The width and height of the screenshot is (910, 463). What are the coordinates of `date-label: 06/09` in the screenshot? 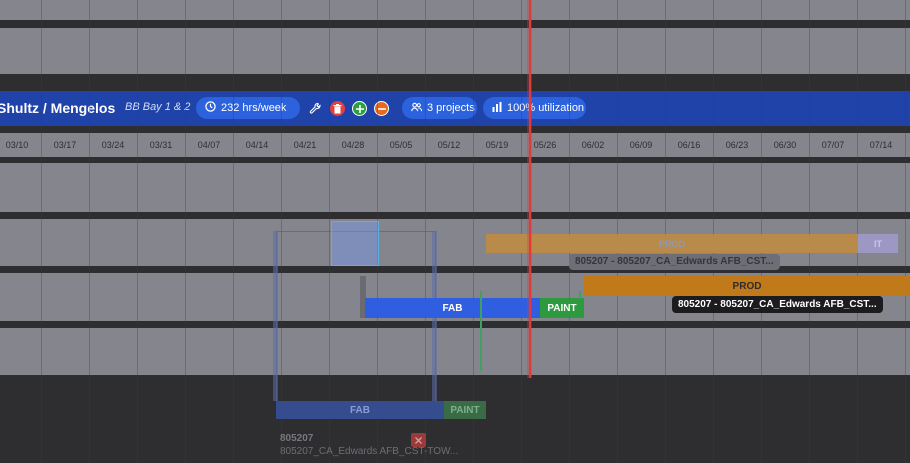 It's located at (641, 145).